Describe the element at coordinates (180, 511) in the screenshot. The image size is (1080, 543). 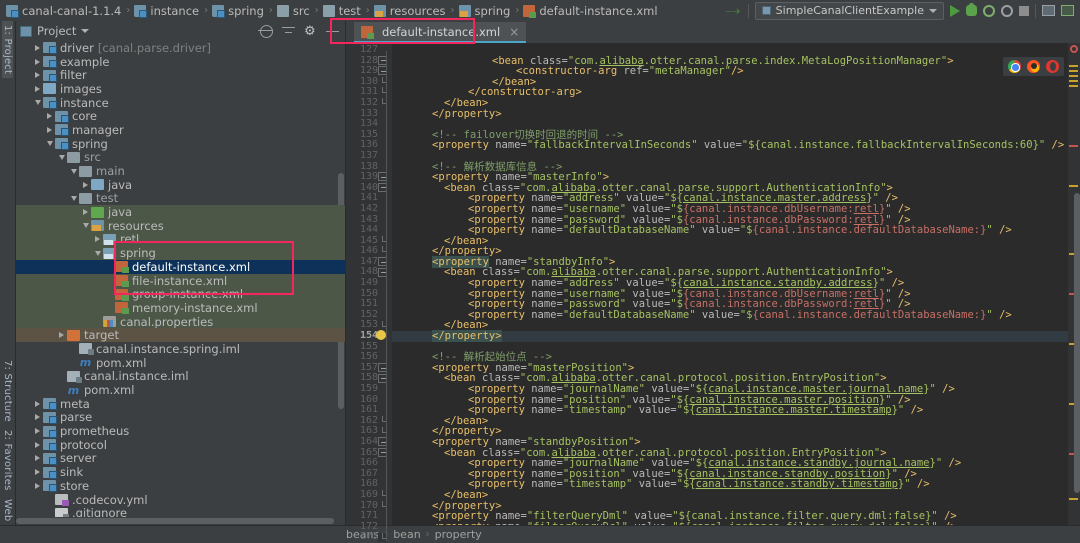
I see `tree-node--gitignore: .gitignore` at that location.